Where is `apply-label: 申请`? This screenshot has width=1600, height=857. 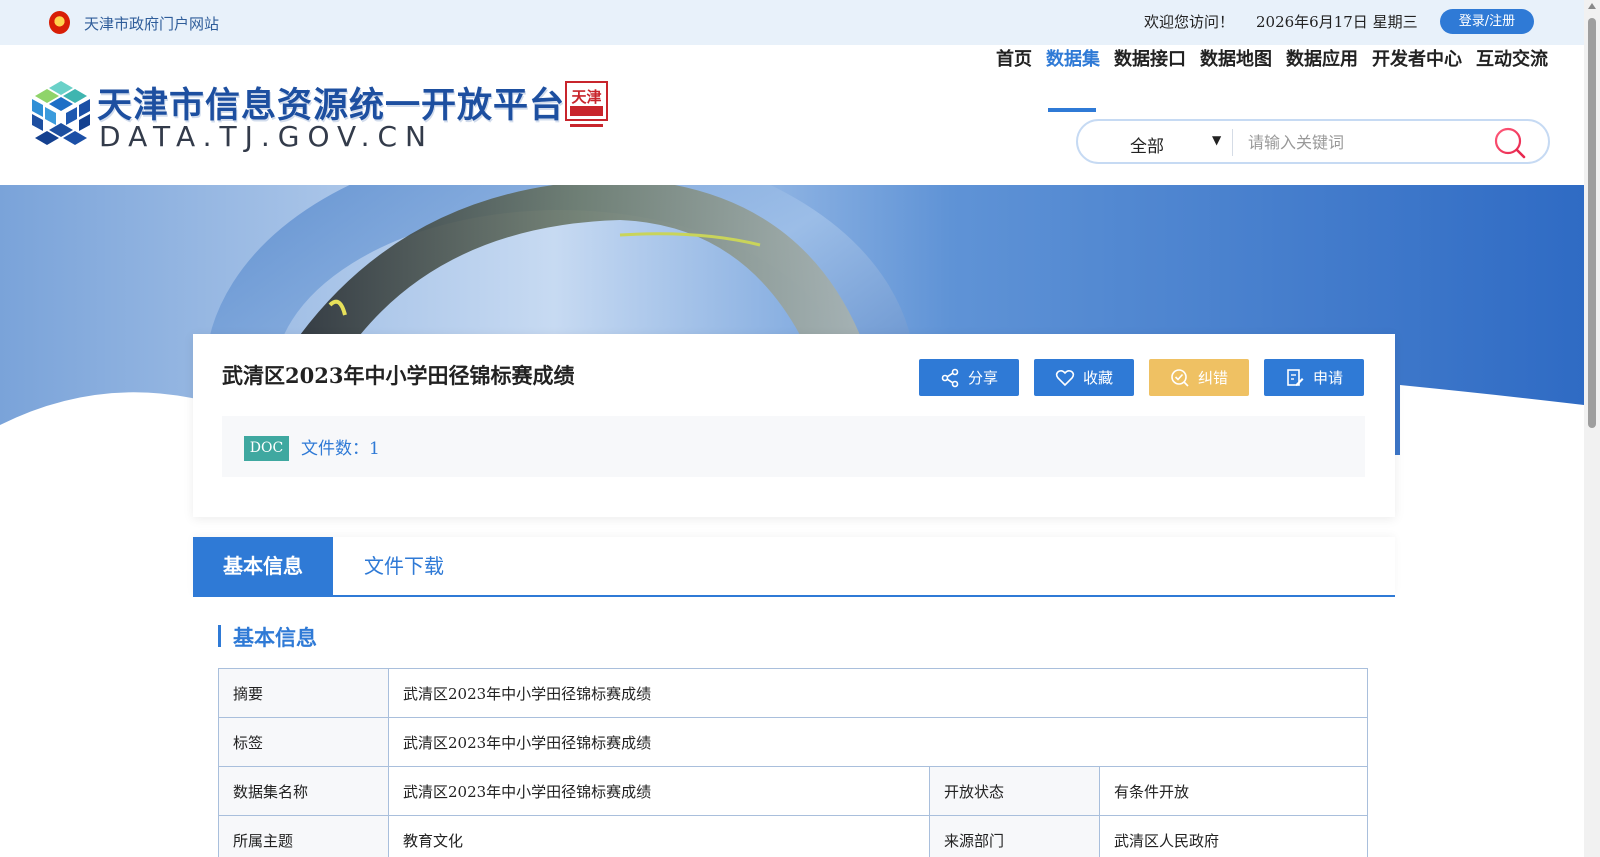 apply-label: 申请 is located at coordinates (1327, 378).